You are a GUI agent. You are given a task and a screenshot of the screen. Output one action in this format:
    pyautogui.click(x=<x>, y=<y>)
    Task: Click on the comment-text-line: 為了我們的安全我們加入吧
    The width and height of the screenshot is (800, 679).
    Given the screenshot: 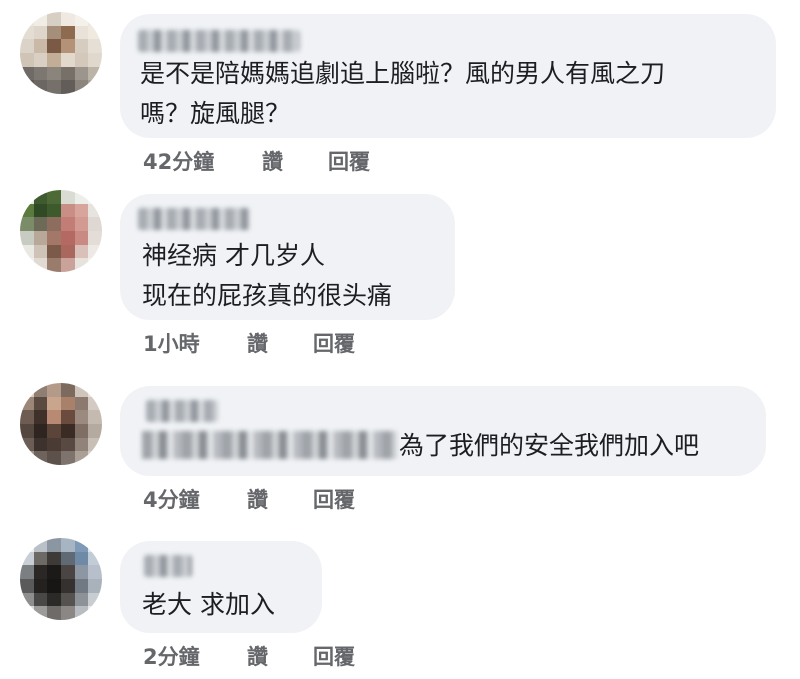 What is the action you would take?
    pyautogui.click(x=420, y=446)
    